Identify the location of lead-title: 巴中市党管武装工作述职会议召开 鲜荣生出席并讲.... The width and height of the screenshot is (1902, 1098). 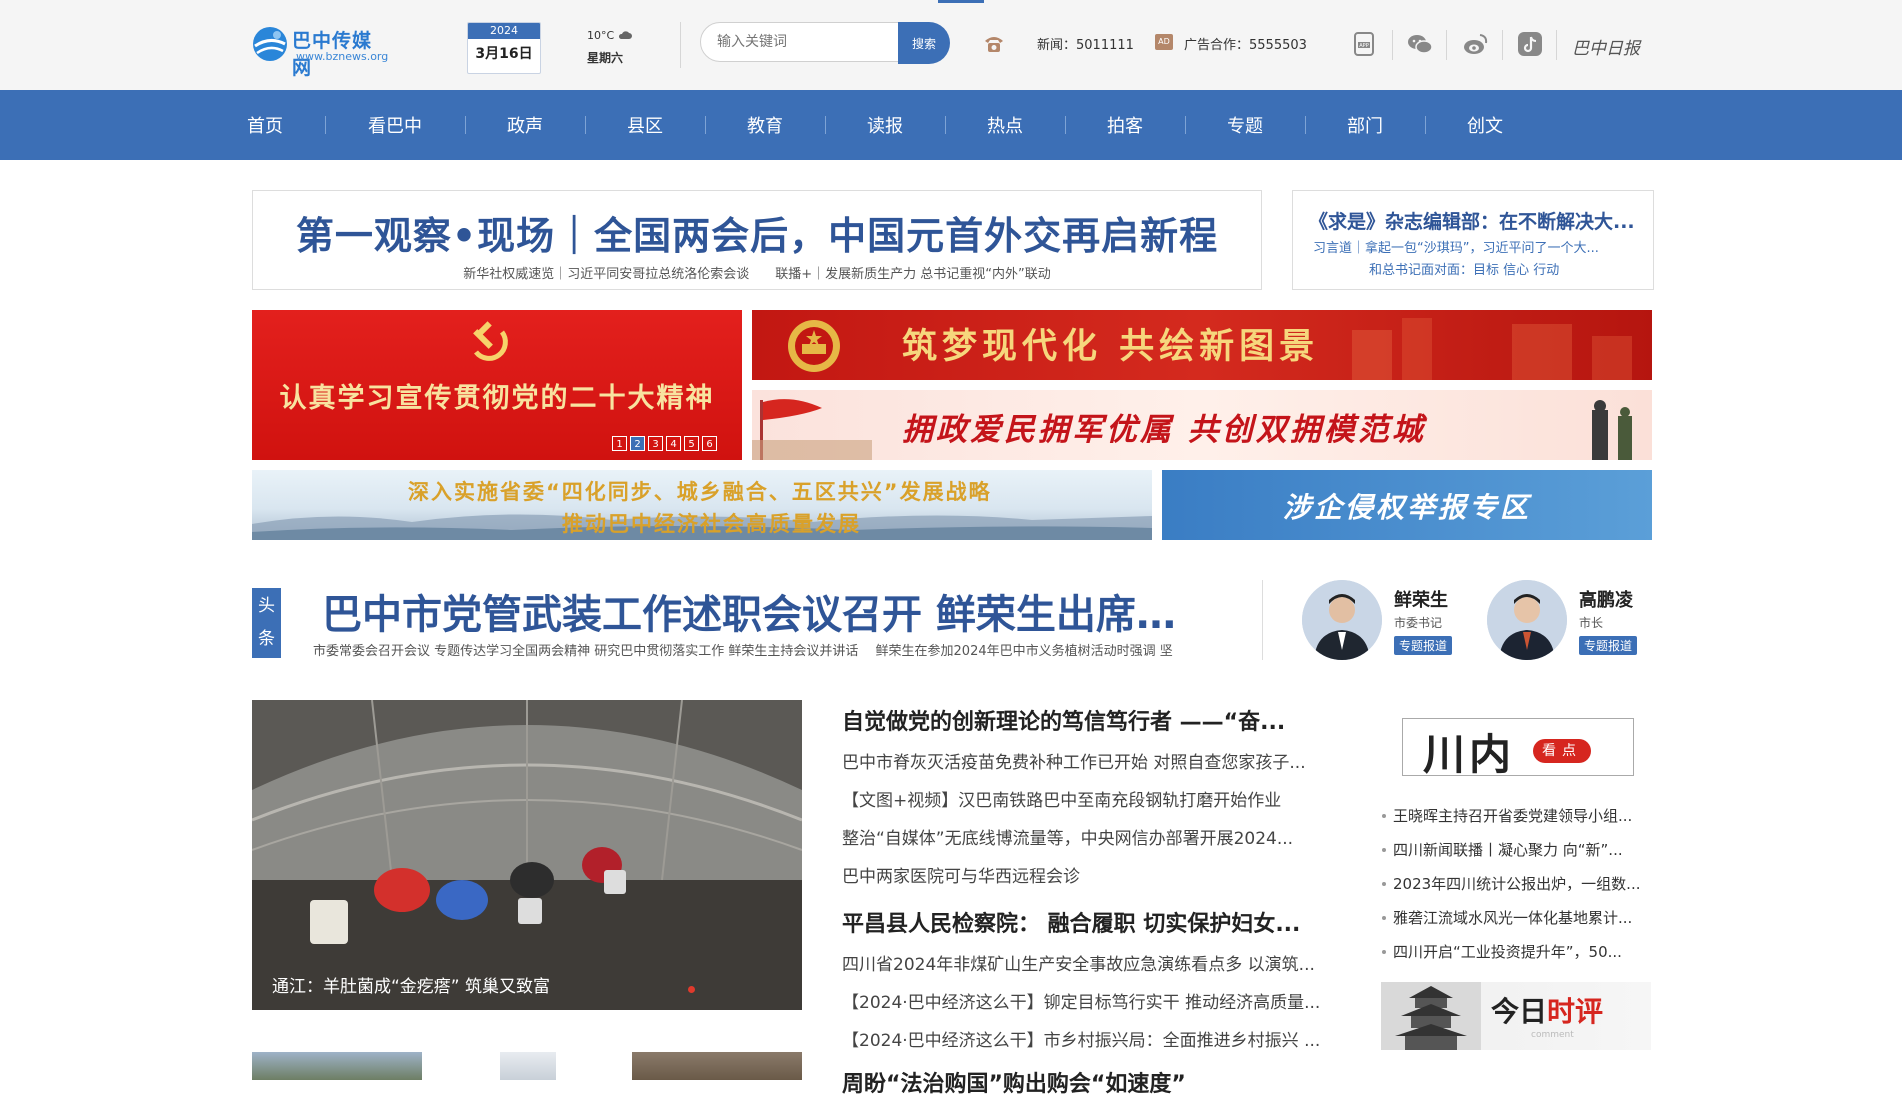
(767, 611).